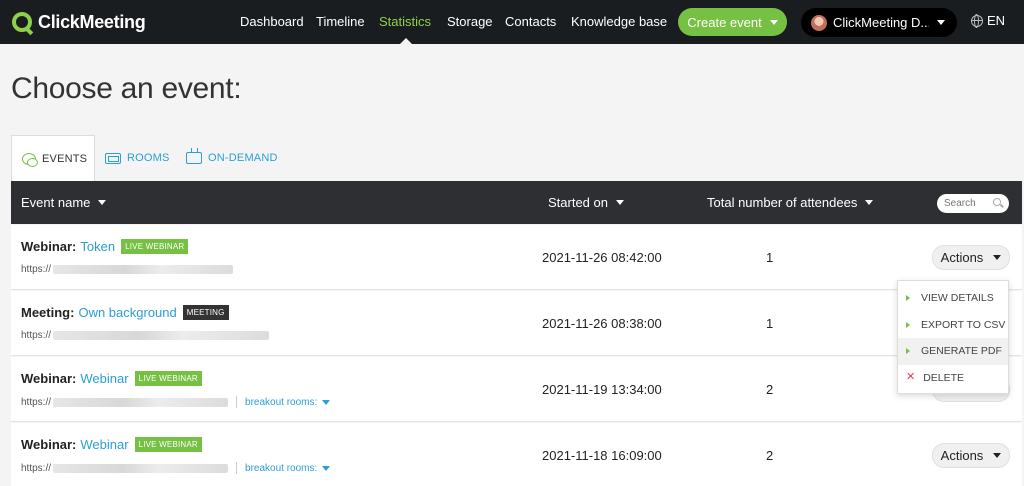  I want to click on nav-statistics: Statistics, so click(405, 21).